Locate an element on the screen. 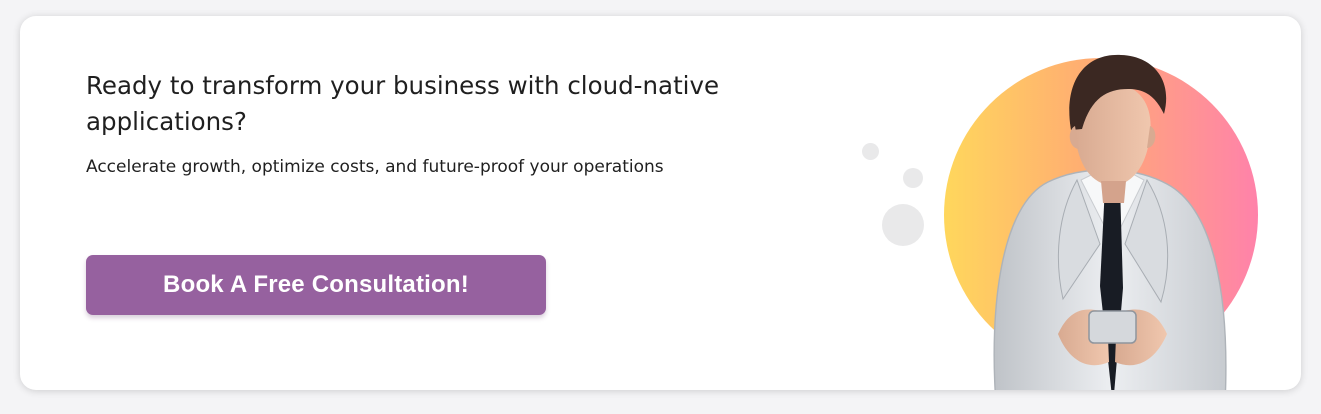  book-consultation-button: Book A Free Consultation! is located at coordinates (316, 285).